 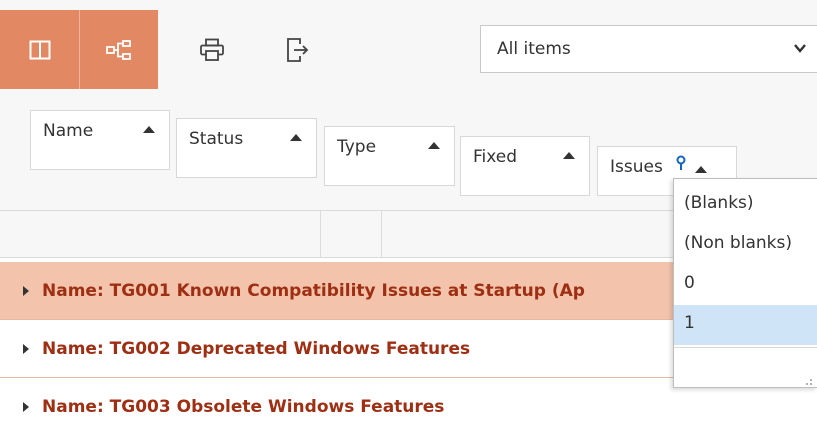 I want to click on printer-icon, so click(x=211, y=49).